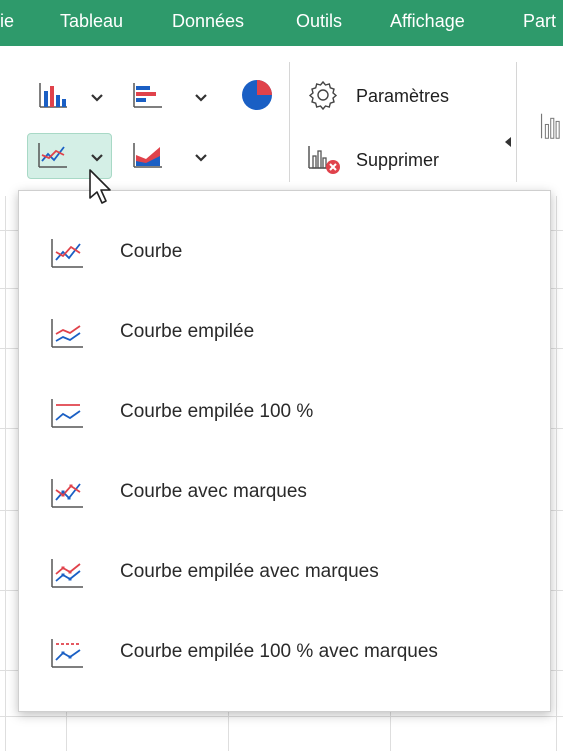  I want to click on collapse-arrow-icon, so click(508, 142).